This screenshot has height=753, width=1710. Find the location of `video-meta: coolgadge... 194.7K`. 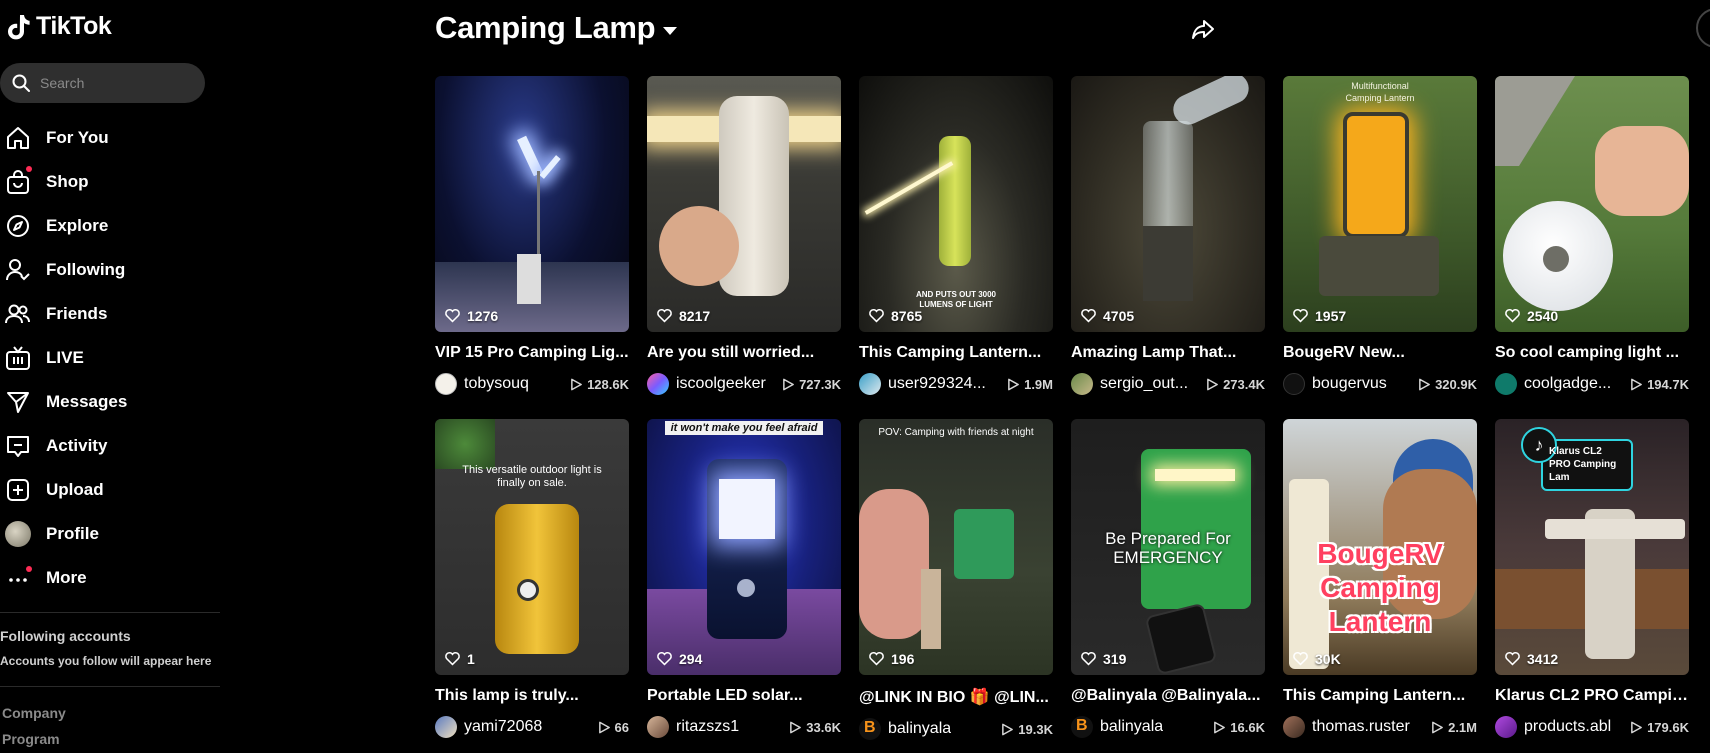

video-meta: coolgadge... 194.7K is located at coordinates (1592, 384).